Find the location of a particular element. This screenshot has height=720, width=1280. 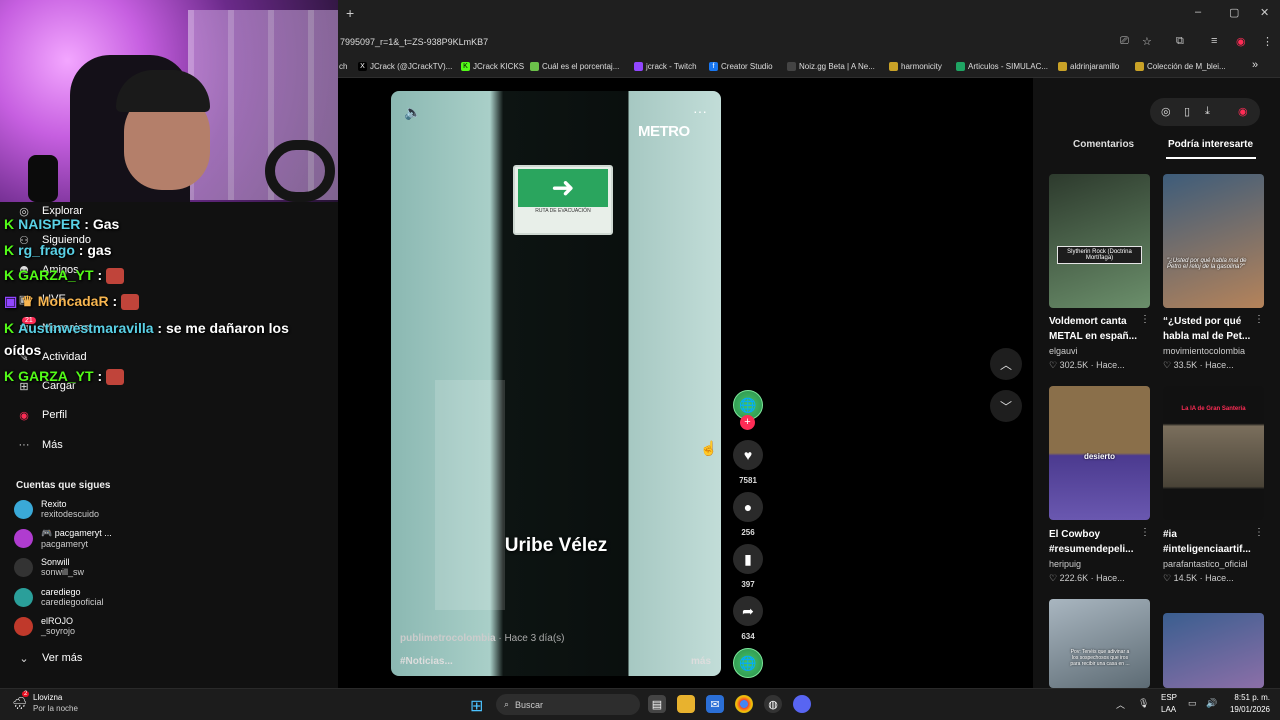

bookmark-item: jcrack - Twitch is located at coordinates (665, 66).